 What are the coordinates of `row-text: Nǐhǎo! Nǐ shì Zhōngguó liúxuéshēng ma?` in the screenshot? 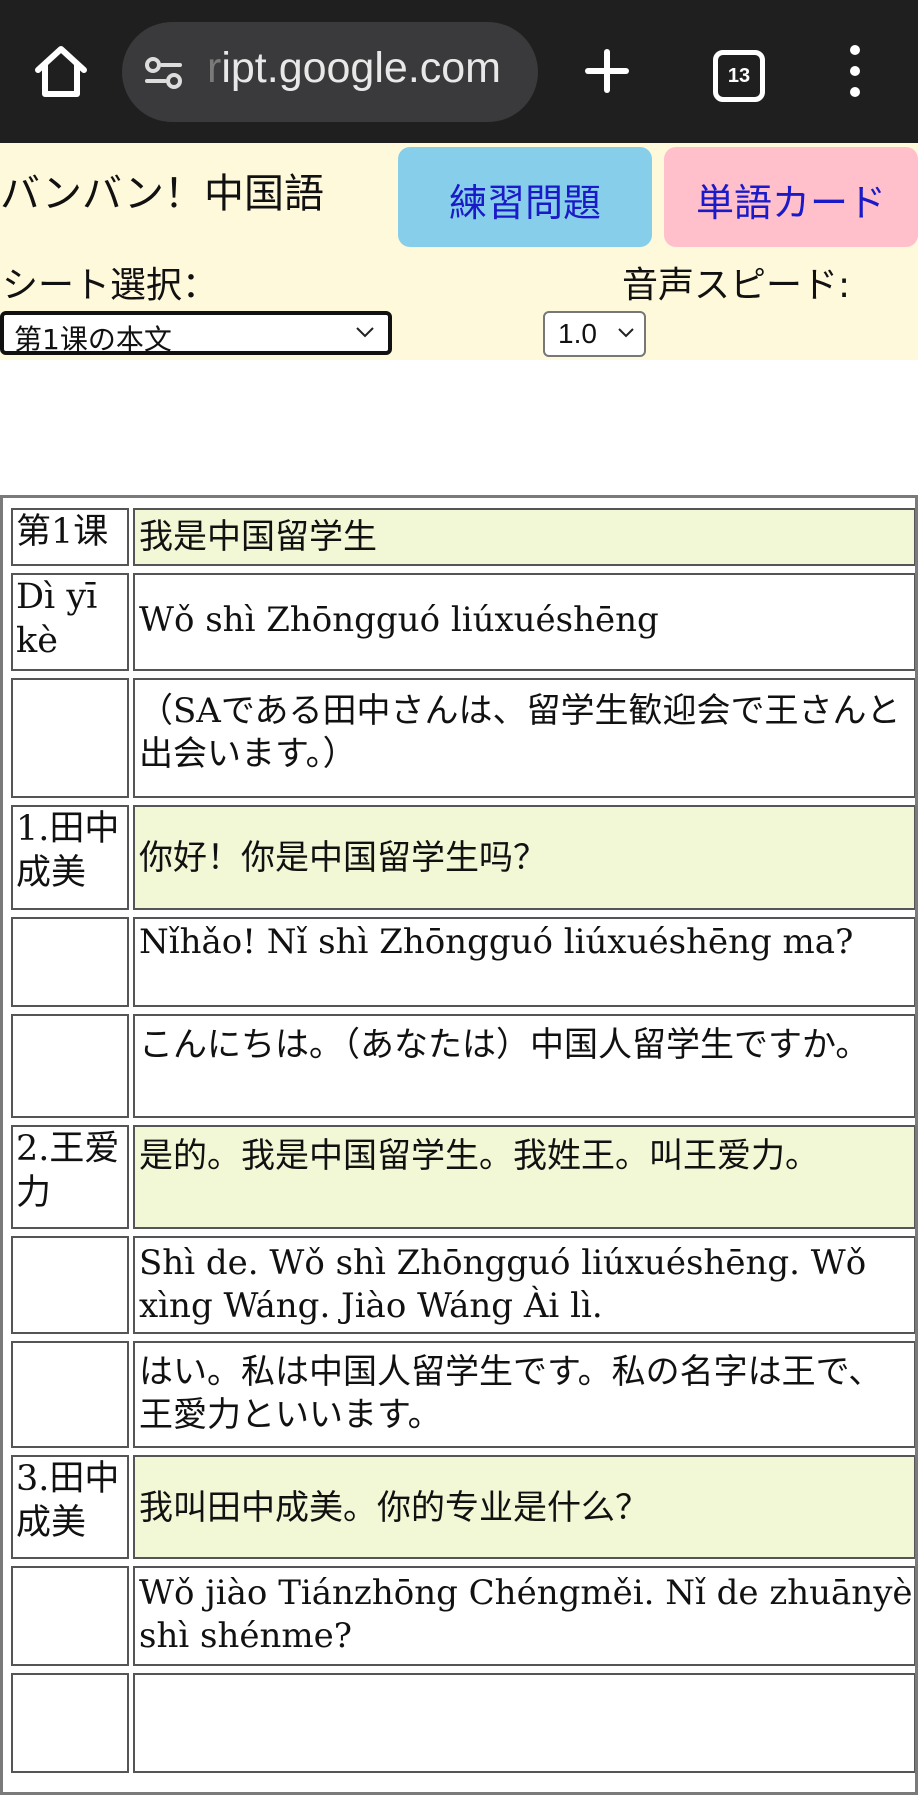 It's located at (524, 962).